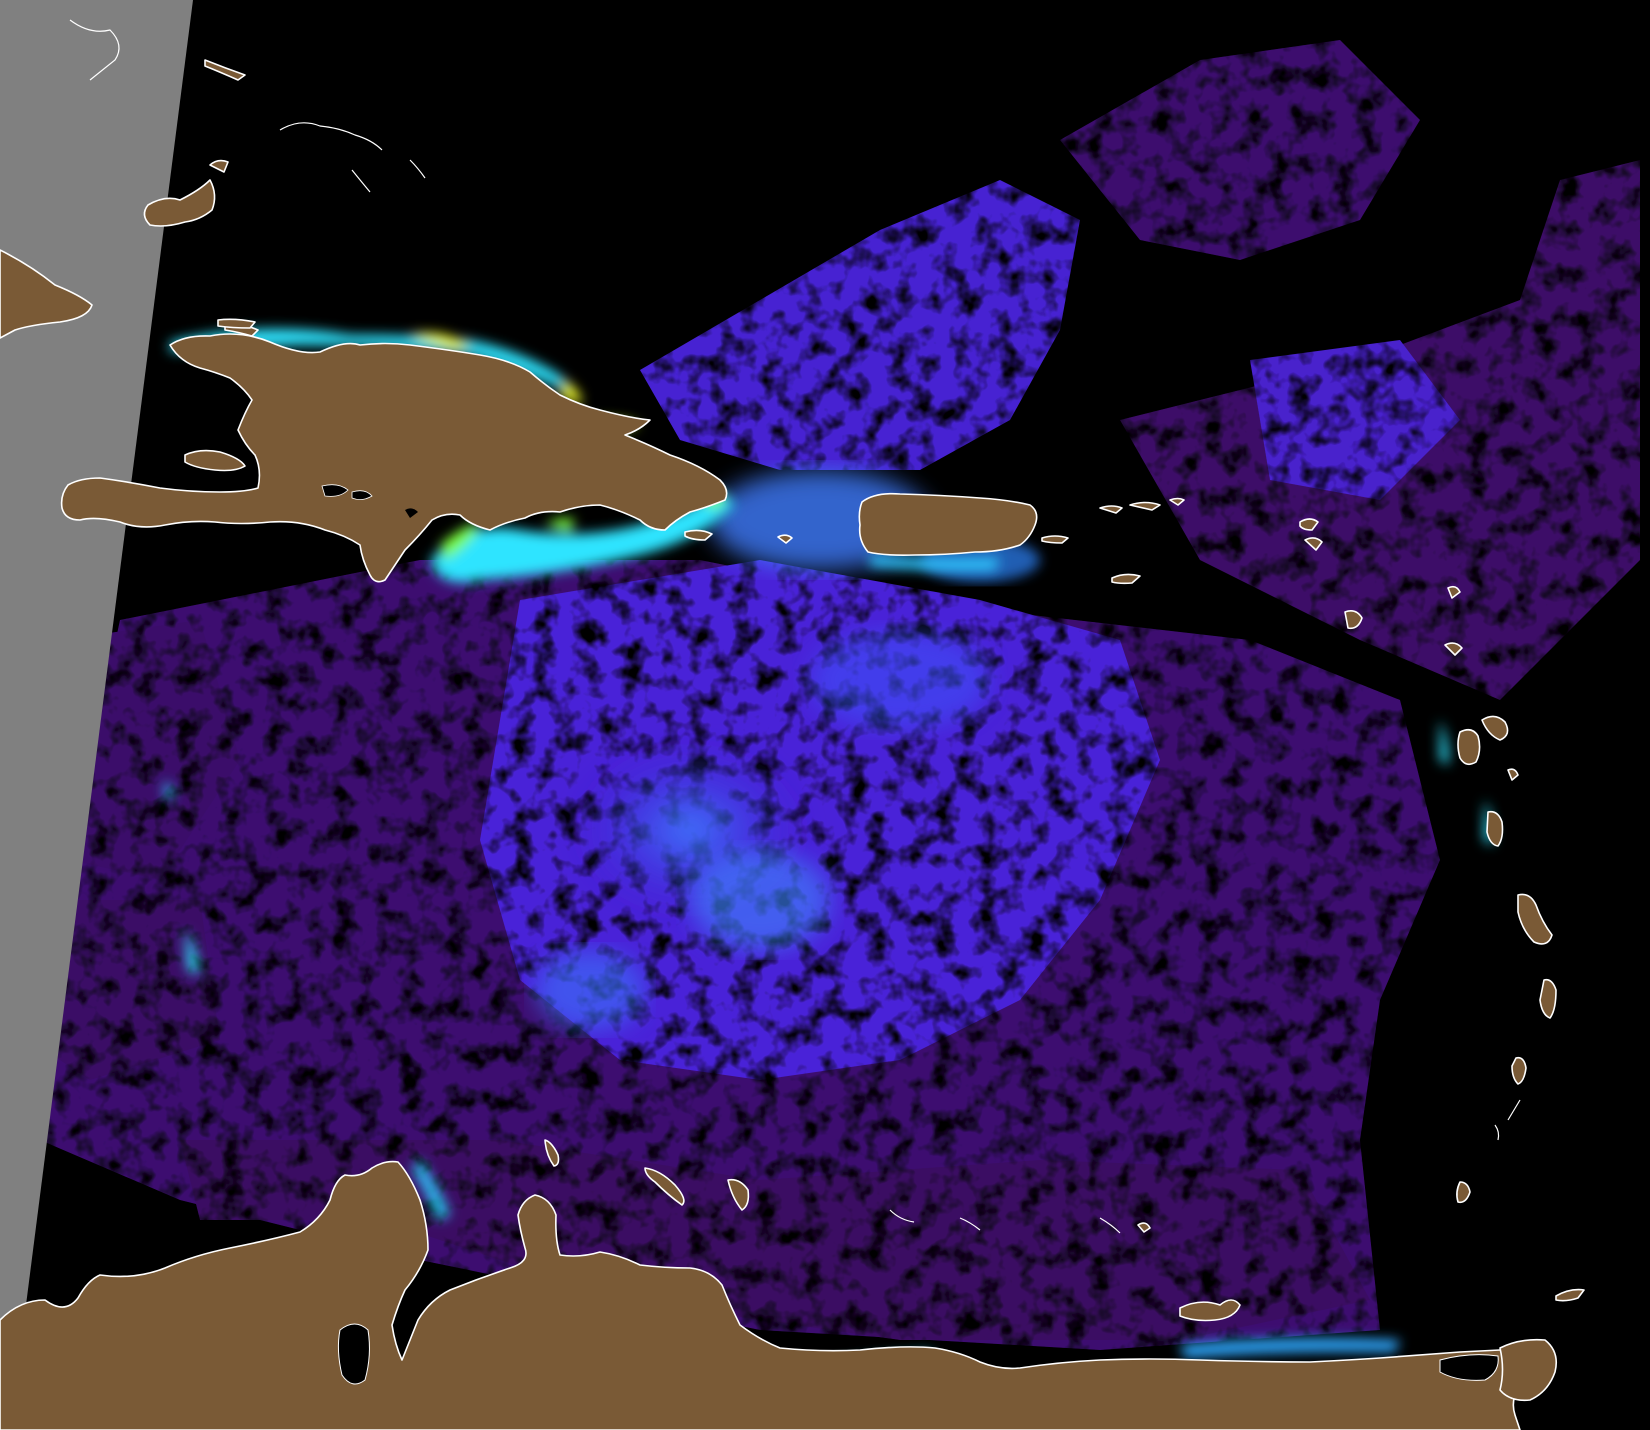 Image resolution: width=1650 pixels, height=1430 pixels. Describe the element at coordinates (1469, 747) in the screenshot. I see `guadeloupe-island` at that location.